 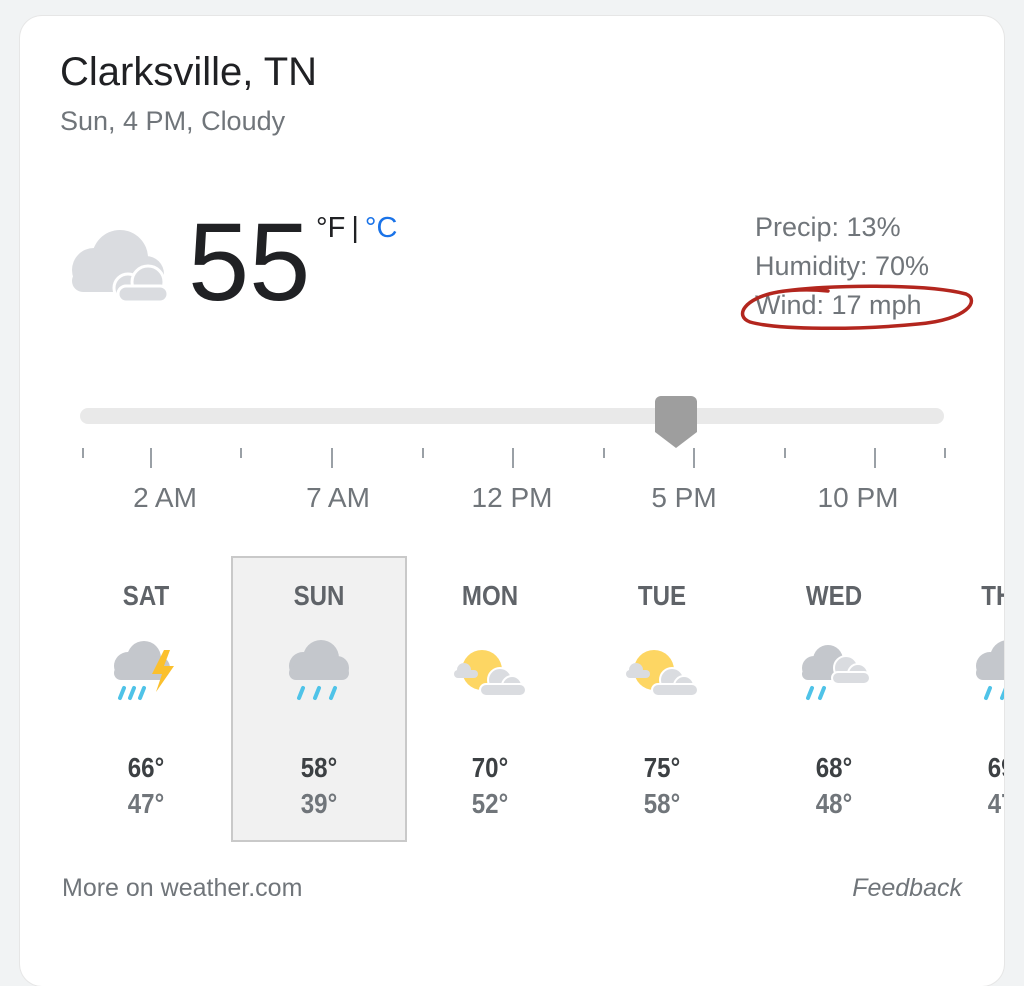 What do you see at coordinates (662, 595) in the screenshot?
I see `day-name: TUE` at bounding box center [662, 595].